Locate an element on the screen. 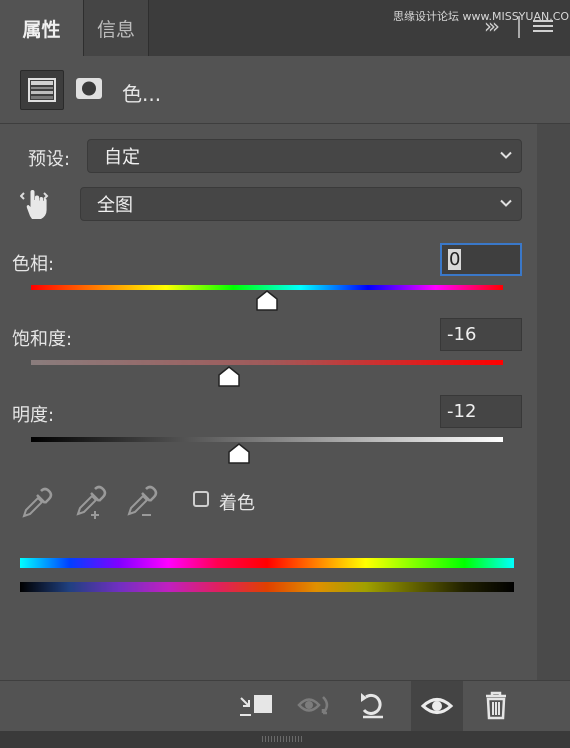  input-color-spectrum-bar is located at coordinates (267, 563).